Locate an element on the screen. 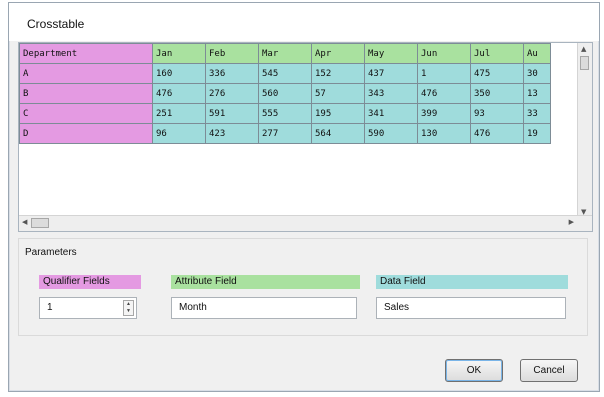 This screenshot has width=604, height=397. column-header: Jul is located at coordinates (497, 53).